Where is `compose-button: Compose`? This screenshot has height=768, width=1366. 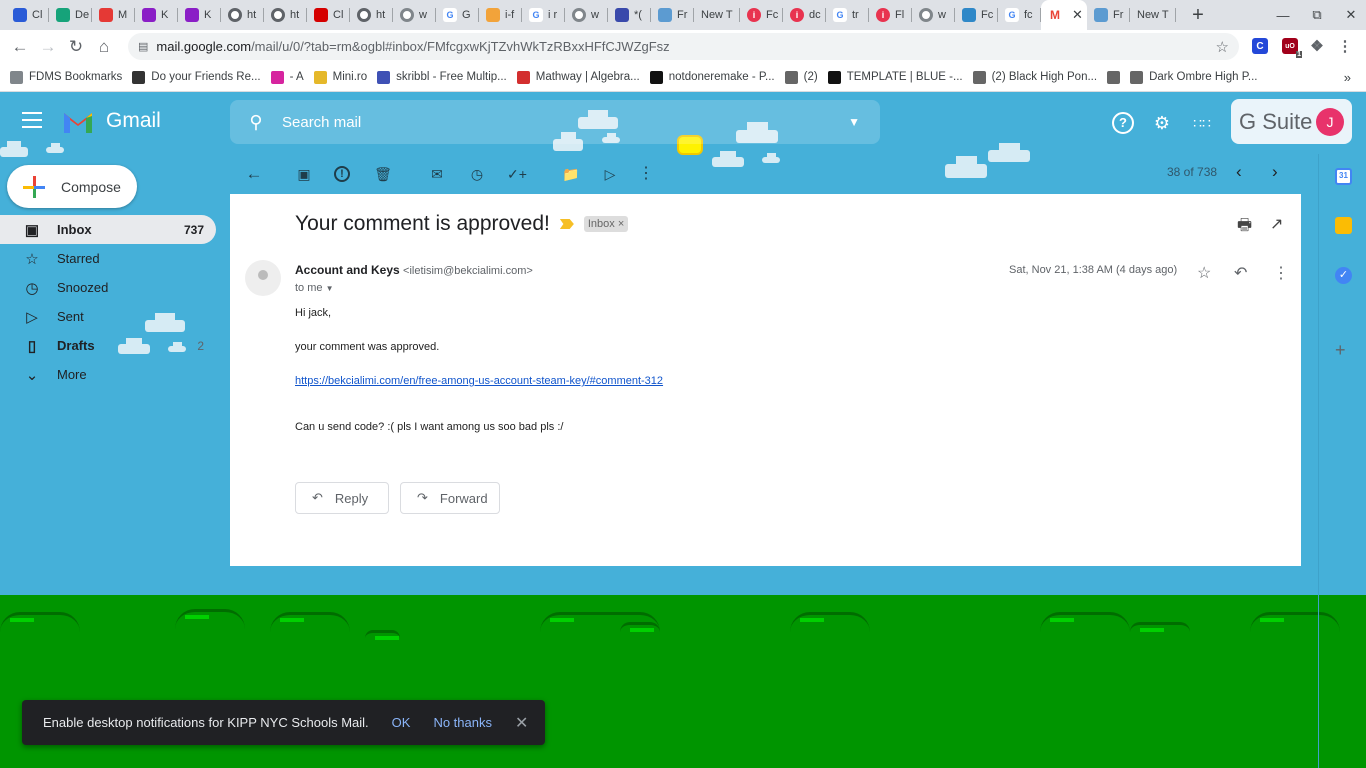
compose-button: Compose is located at coordinates (72, 186).